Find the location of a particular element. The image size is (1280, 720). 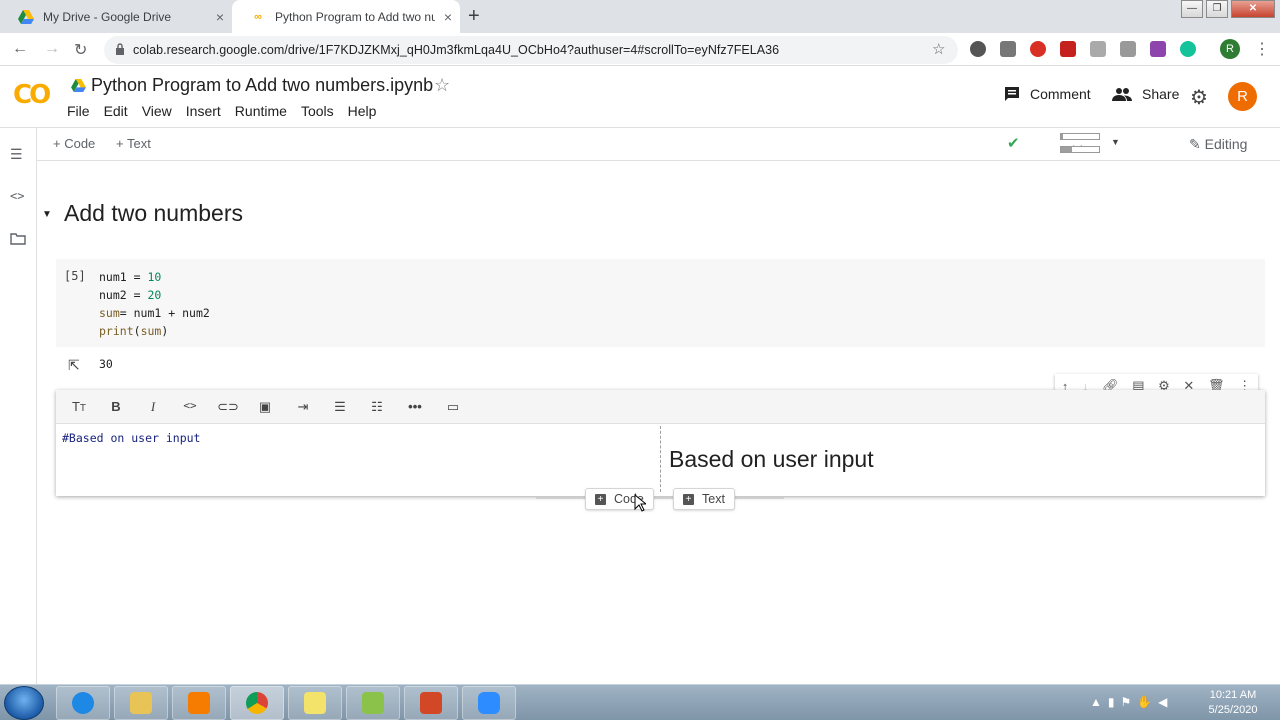

google-drive-icon is located at coordinates (78, 88).